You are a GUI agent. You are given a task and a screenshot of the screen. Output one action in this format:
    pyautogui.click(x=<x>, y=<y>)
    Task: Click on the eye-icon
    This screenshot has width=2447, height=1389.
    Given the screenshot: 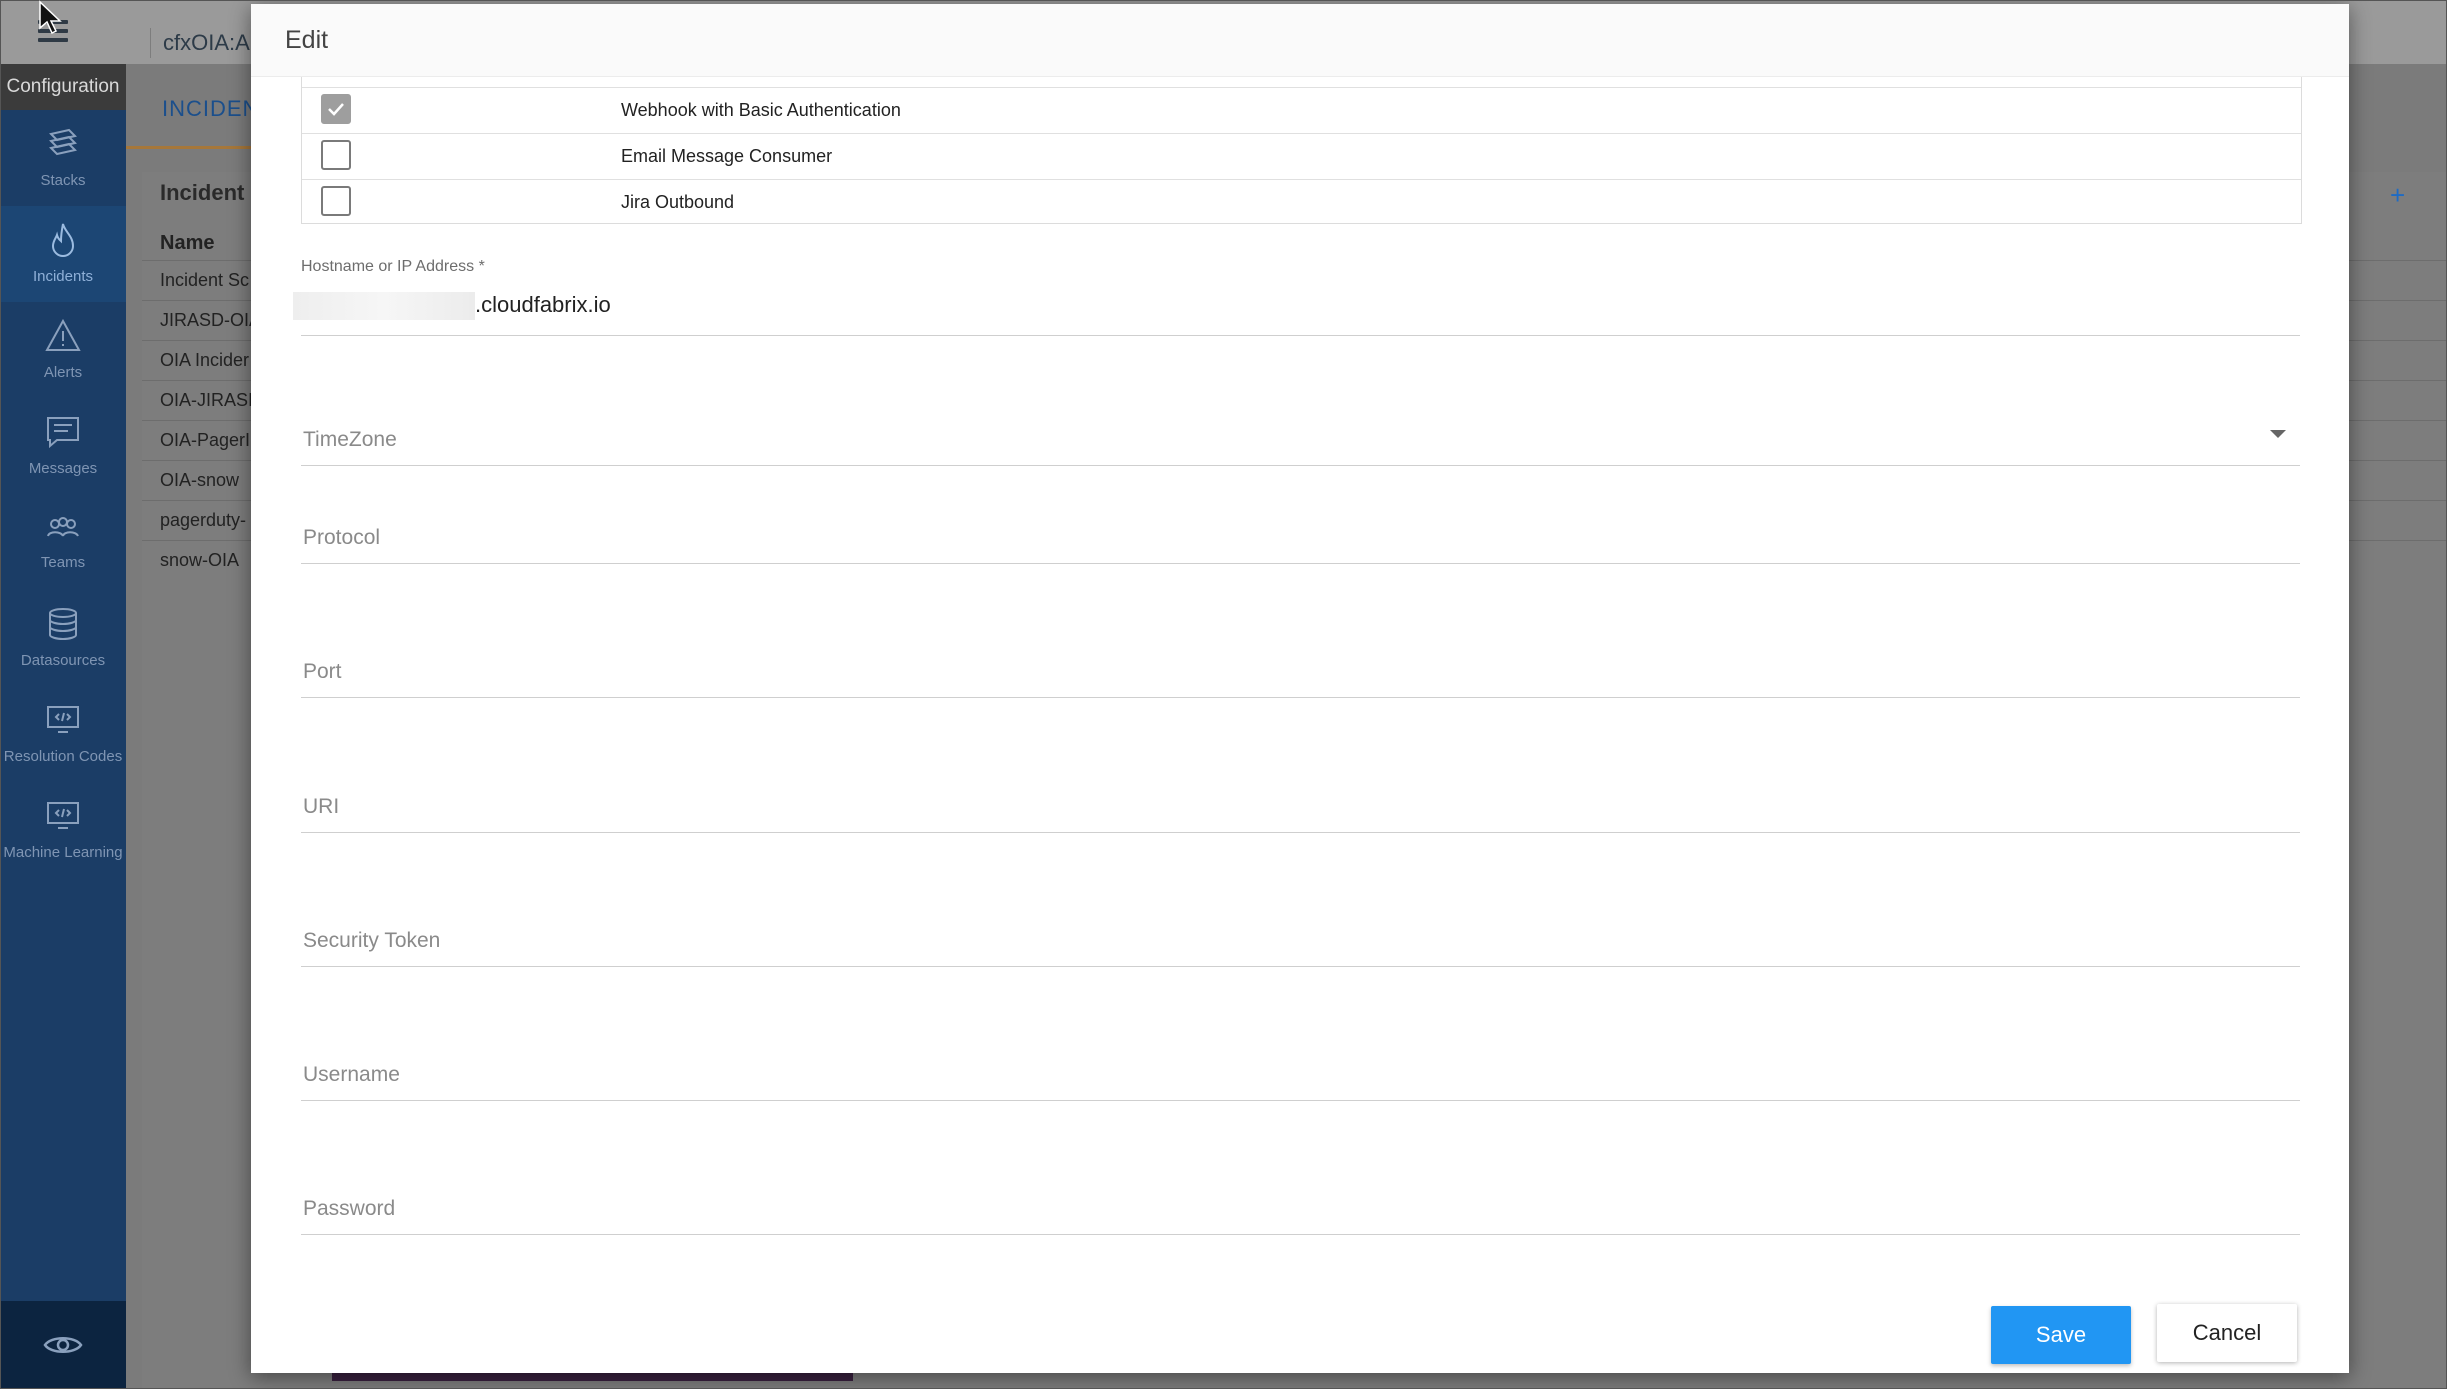 What is the action you would take?
    pyautogui.click(x=63, y=1345)
    